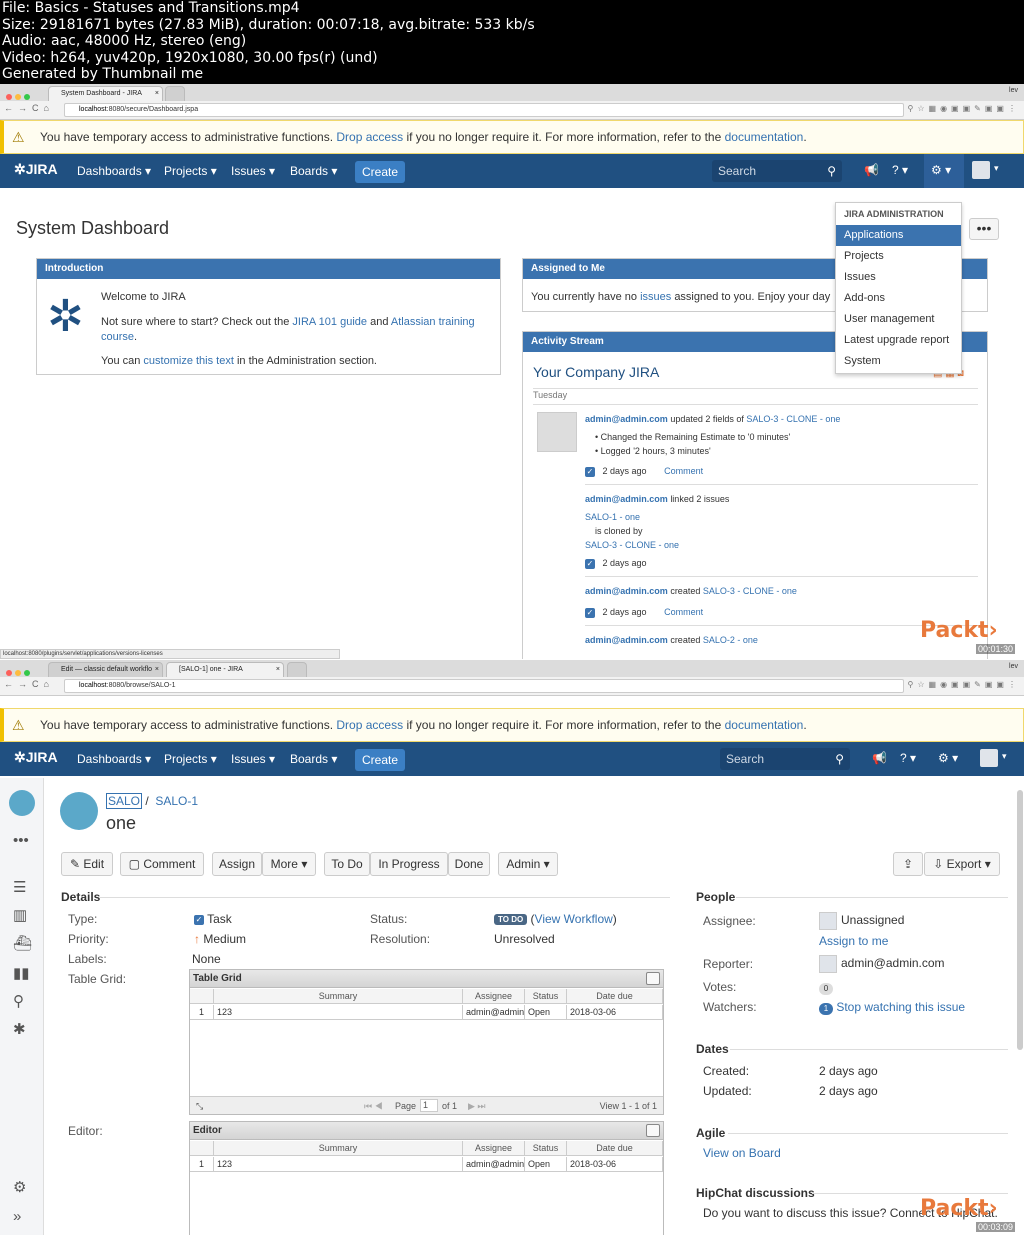 The width and height of the screenshot is (1024, 1235). I want to click on board-icon: ▥, so click(20, 915).